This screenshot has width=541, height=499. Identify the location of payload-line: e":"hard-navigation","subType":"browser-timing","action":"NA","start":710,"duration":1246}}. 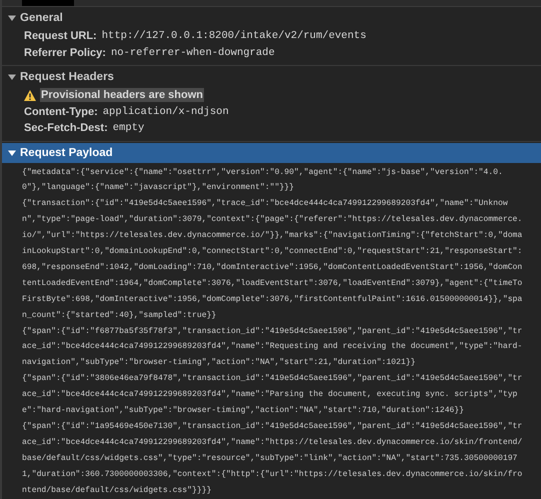
(243, 411).